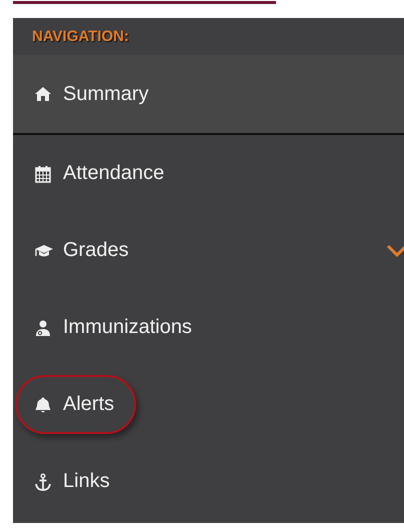 Image resolution: width=404 pixels, height=530 pixels. Describe the element at coordinates (395, 251) in the screenshot. I see `chevron-icon` at that location.